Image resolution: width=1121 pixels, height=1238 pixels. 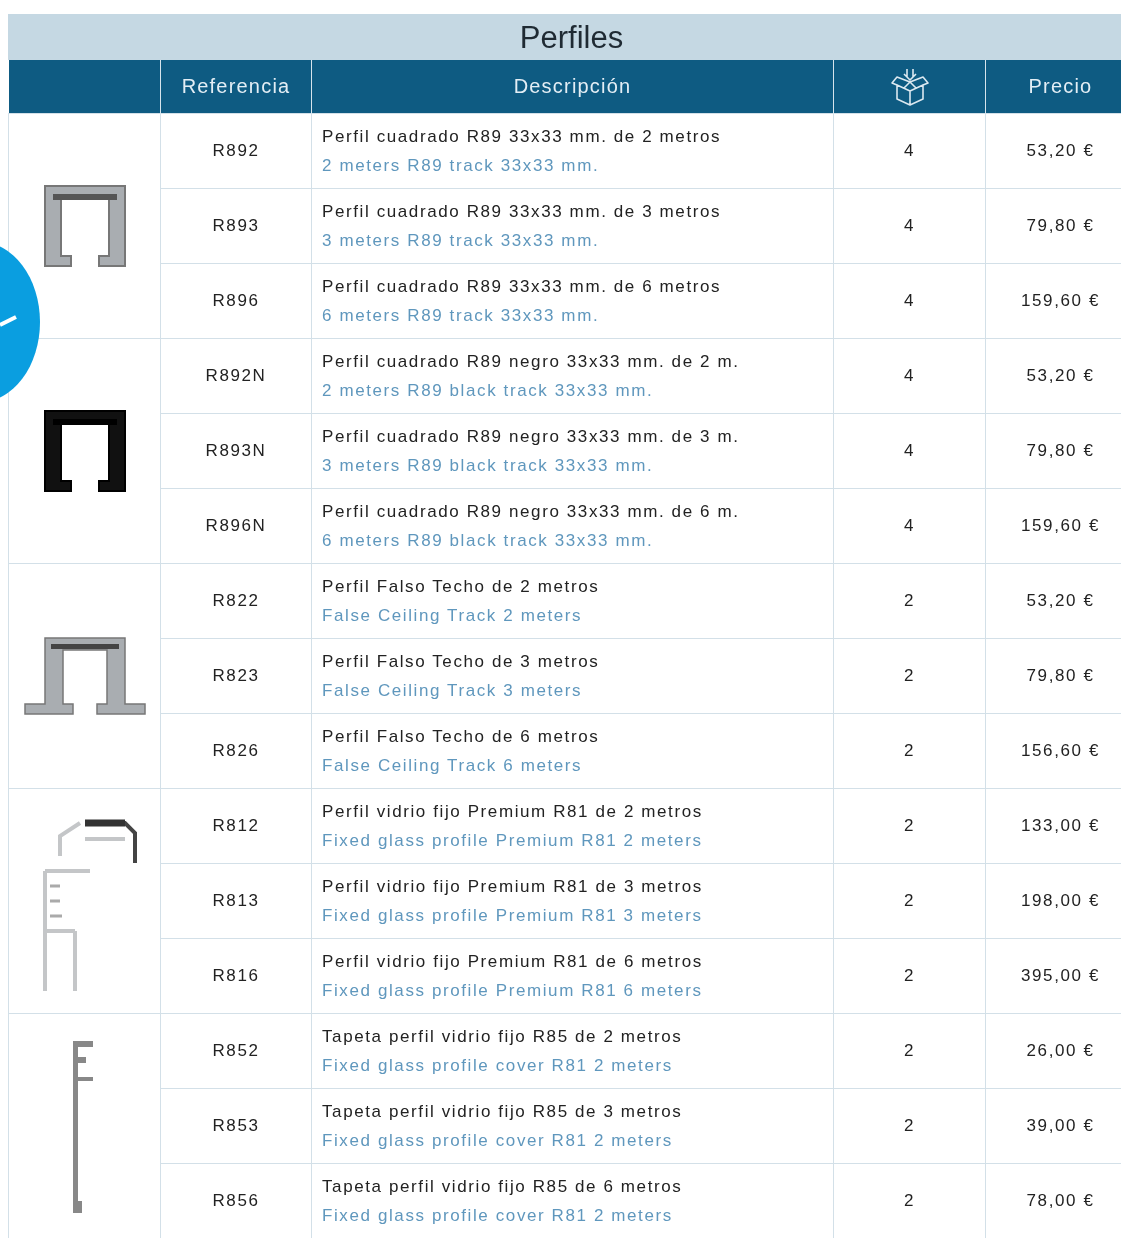 I want to click on table-title: Perfiles, so click(x=564, y=37).